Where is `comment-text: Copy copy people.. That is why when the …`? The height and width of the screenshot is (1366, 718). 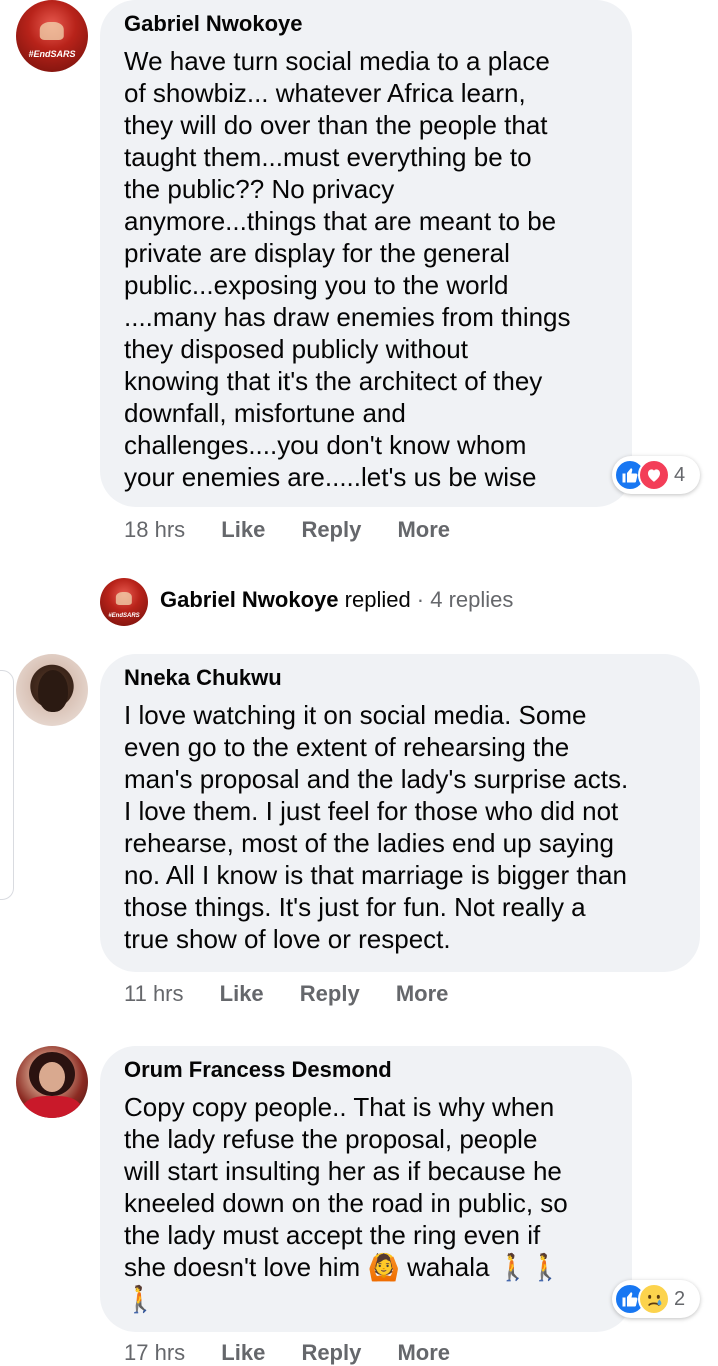
comment-text: Copy copy people.. That is why when the … is located at coordinates (366, 1203).